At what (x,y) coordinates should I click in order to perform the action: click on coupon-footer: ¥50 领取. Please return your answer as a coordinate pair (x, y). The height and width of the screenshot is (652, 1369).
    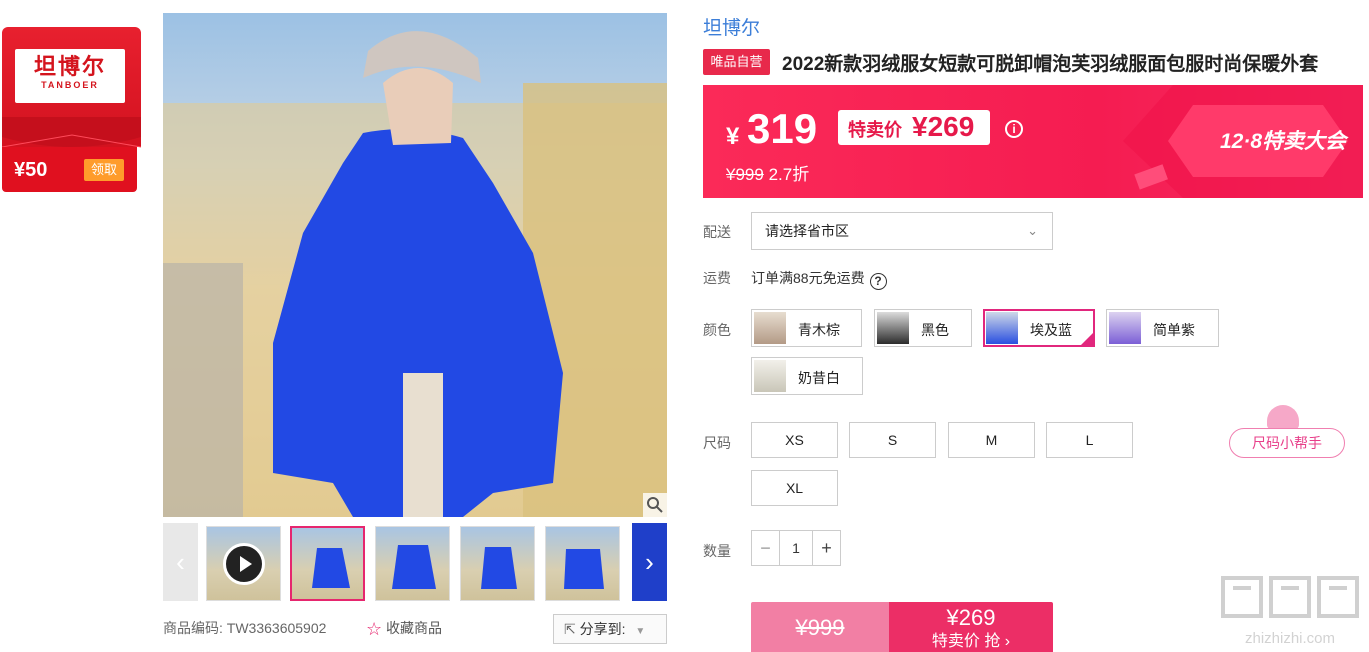
    Looking at the image, I should click on (69, 169).